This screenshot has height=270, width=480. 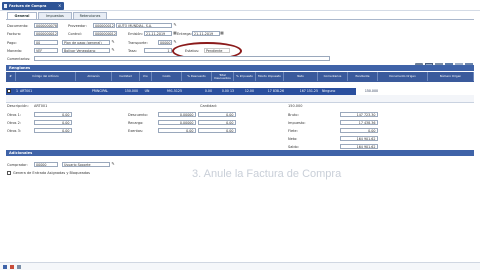 What do you see at coordinates (184, 34) in the screenshot?
I see `entrega-label: Entrega:` at bounding box center [184, 34].